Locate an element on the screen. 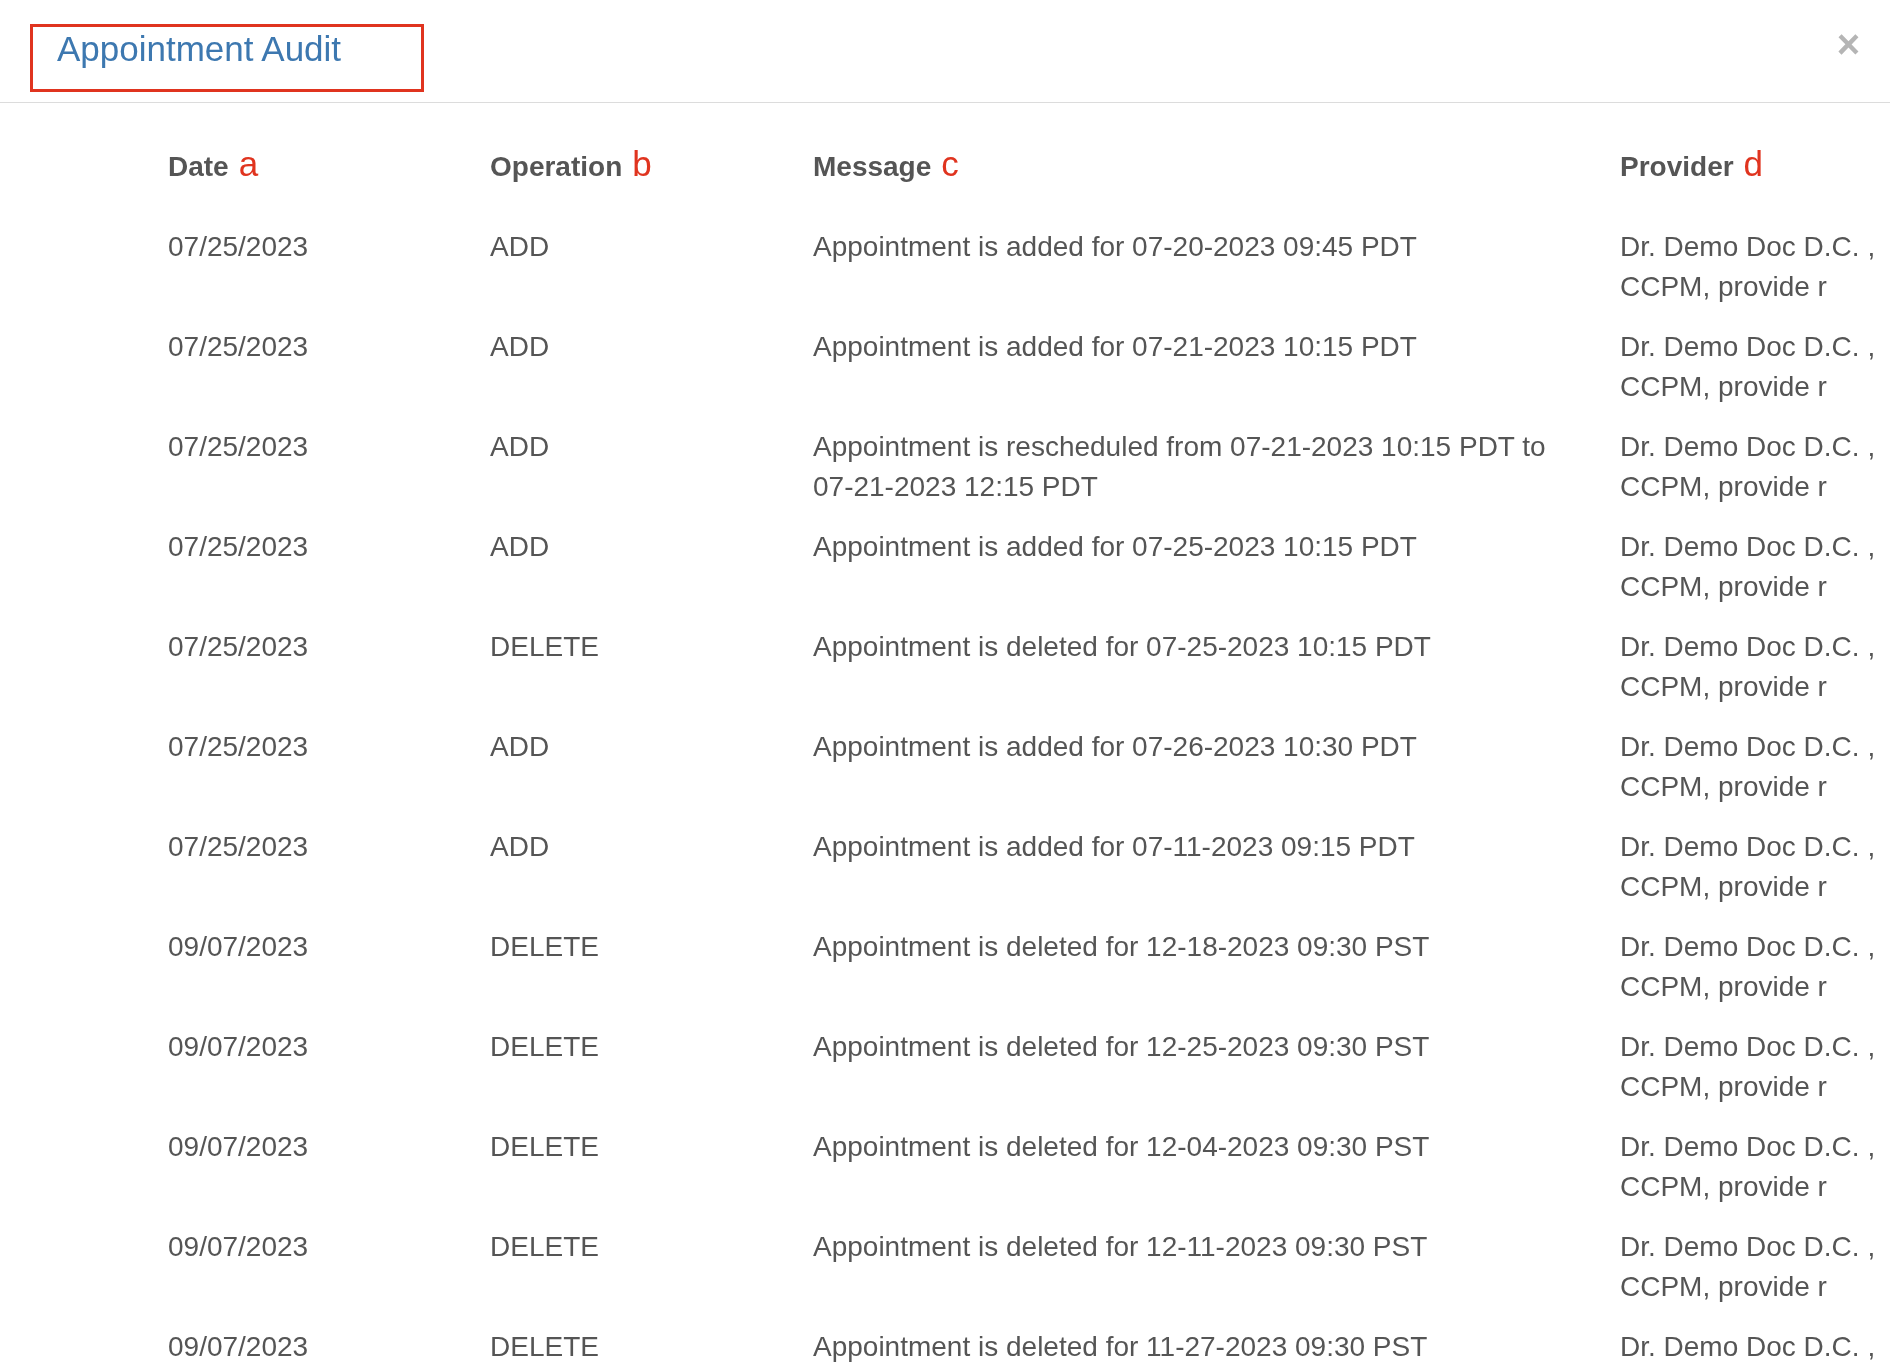 This screenshot has width=1890, height=1372. annotation-letter: b is located at coordinates (642, 164).